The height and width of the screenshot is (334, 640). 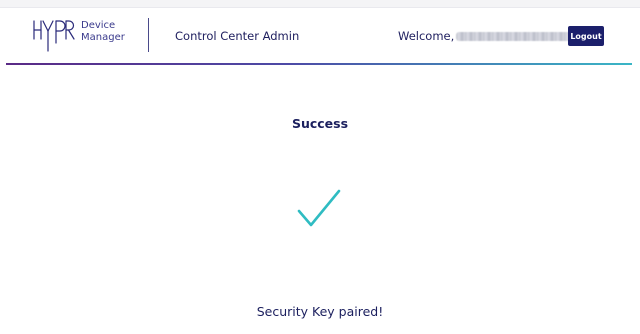 I want to click on product-name-line1: Device, so click(x=98, y=25).